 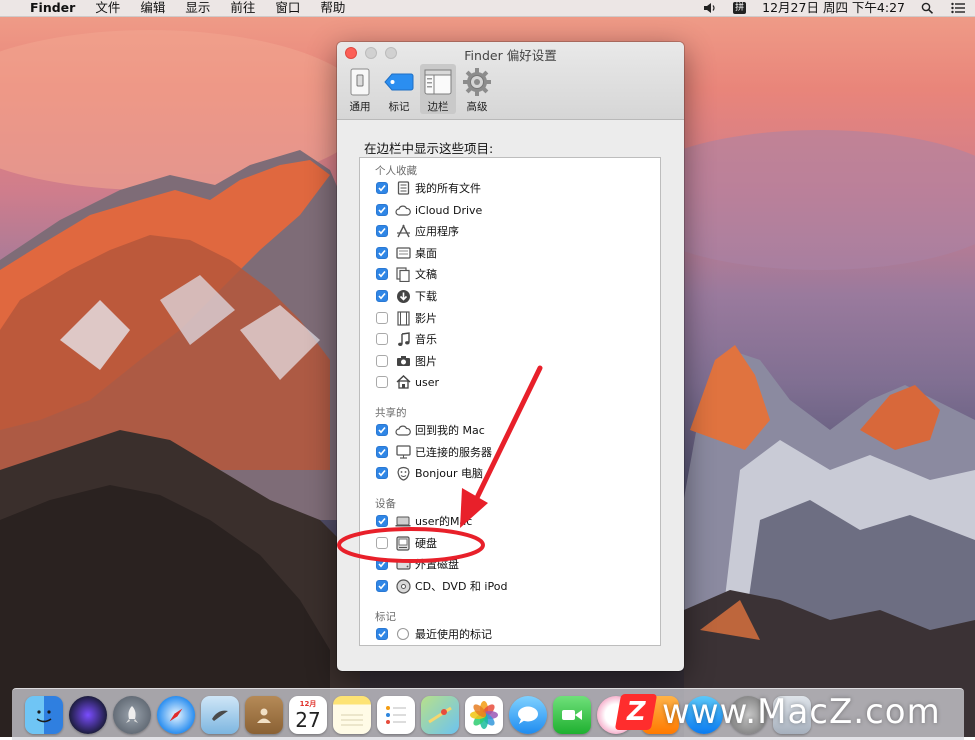 I want to click on checkbox-recent-tags, so click(x=382, y=634).